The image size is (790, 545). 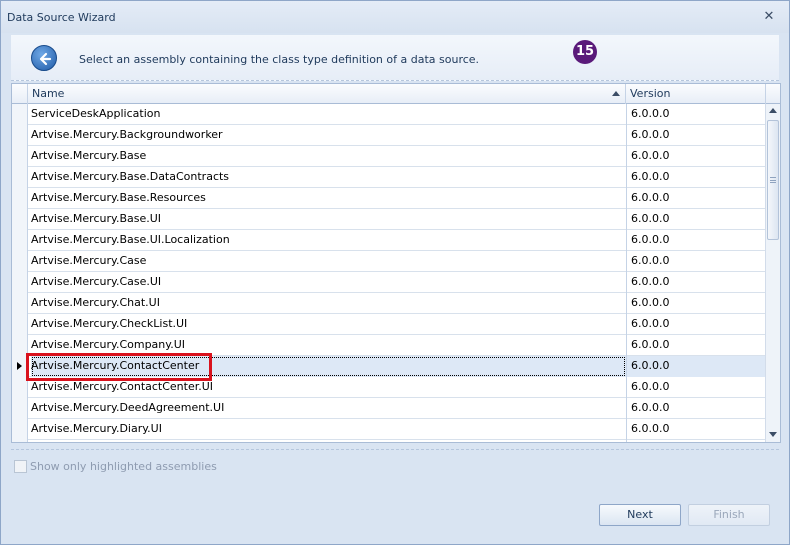 I want to click on step-badge: 15, so click(x=585, y=52).